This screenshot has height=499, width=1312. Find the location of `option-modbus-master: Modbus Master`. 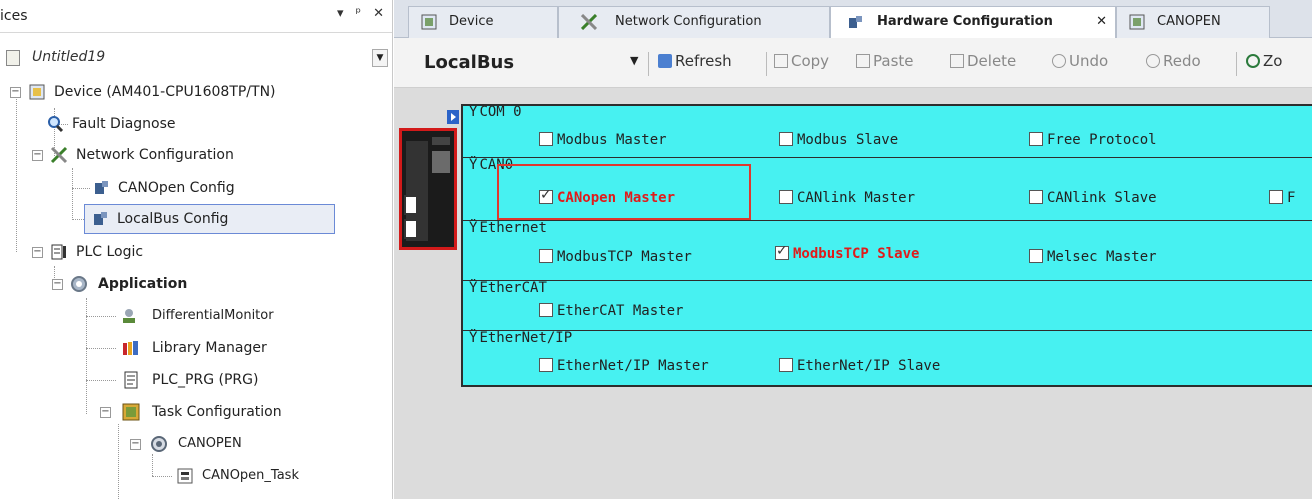

option-modbus-master: Modbus Master is located at coordinates (603, 140).